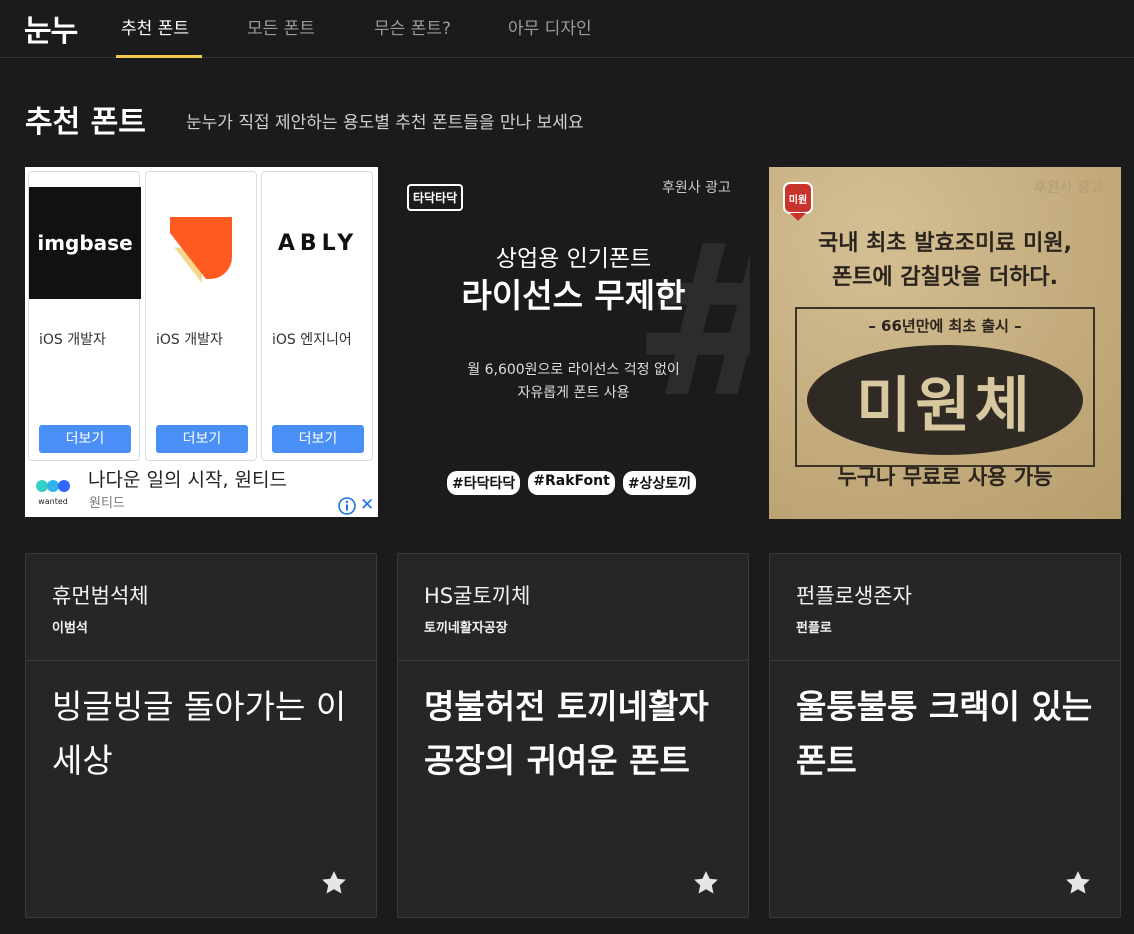  What do you see at coordinates (51, 28) in the screenshot?
I see `site-logo: 눈누` at bounding box center [51, 28].